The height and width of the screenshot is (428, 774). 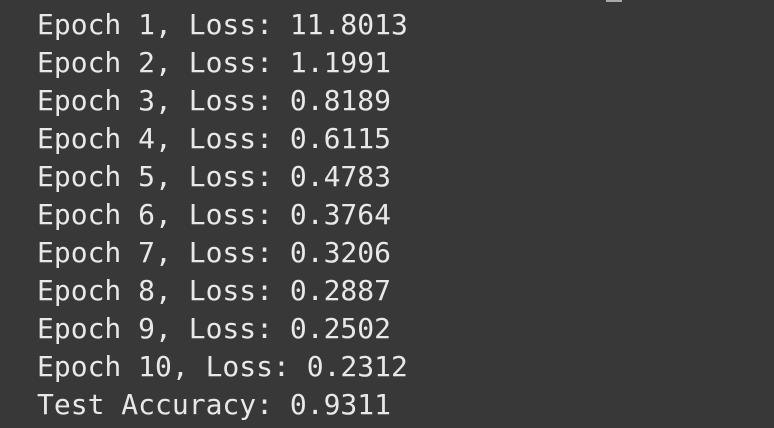 I want to click on output-line-epoch-2: Epoch 2, Loss: 1.1991, so click(x=214, y=62).